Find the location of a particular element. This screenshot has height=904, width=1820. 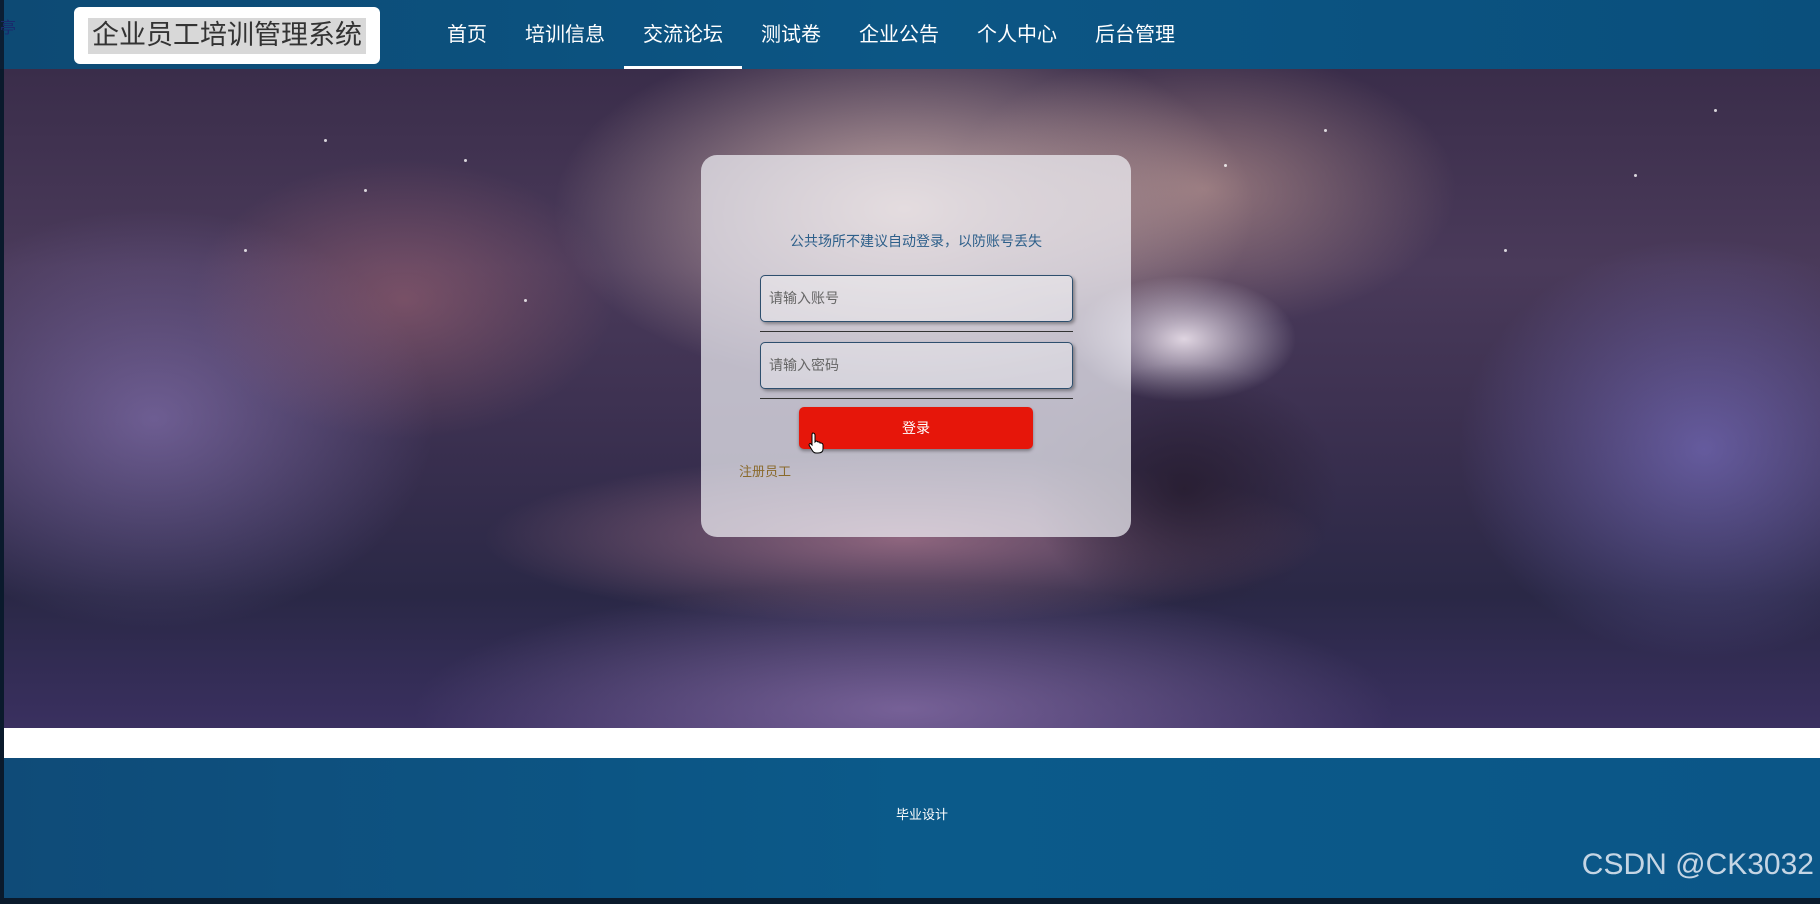

main-nav: 首页 培训信息 交流论坛 测试卷 企业公告 个人中心 后台管理 is located at coordinates (811, 34).